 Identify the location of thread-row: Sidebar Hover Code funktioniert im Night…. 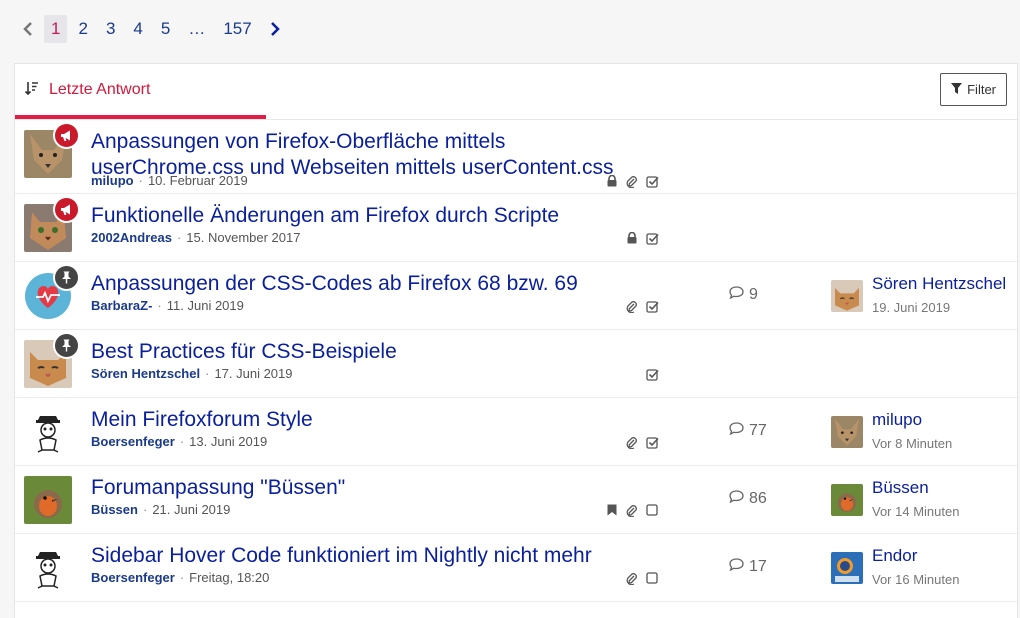
(516, 568).